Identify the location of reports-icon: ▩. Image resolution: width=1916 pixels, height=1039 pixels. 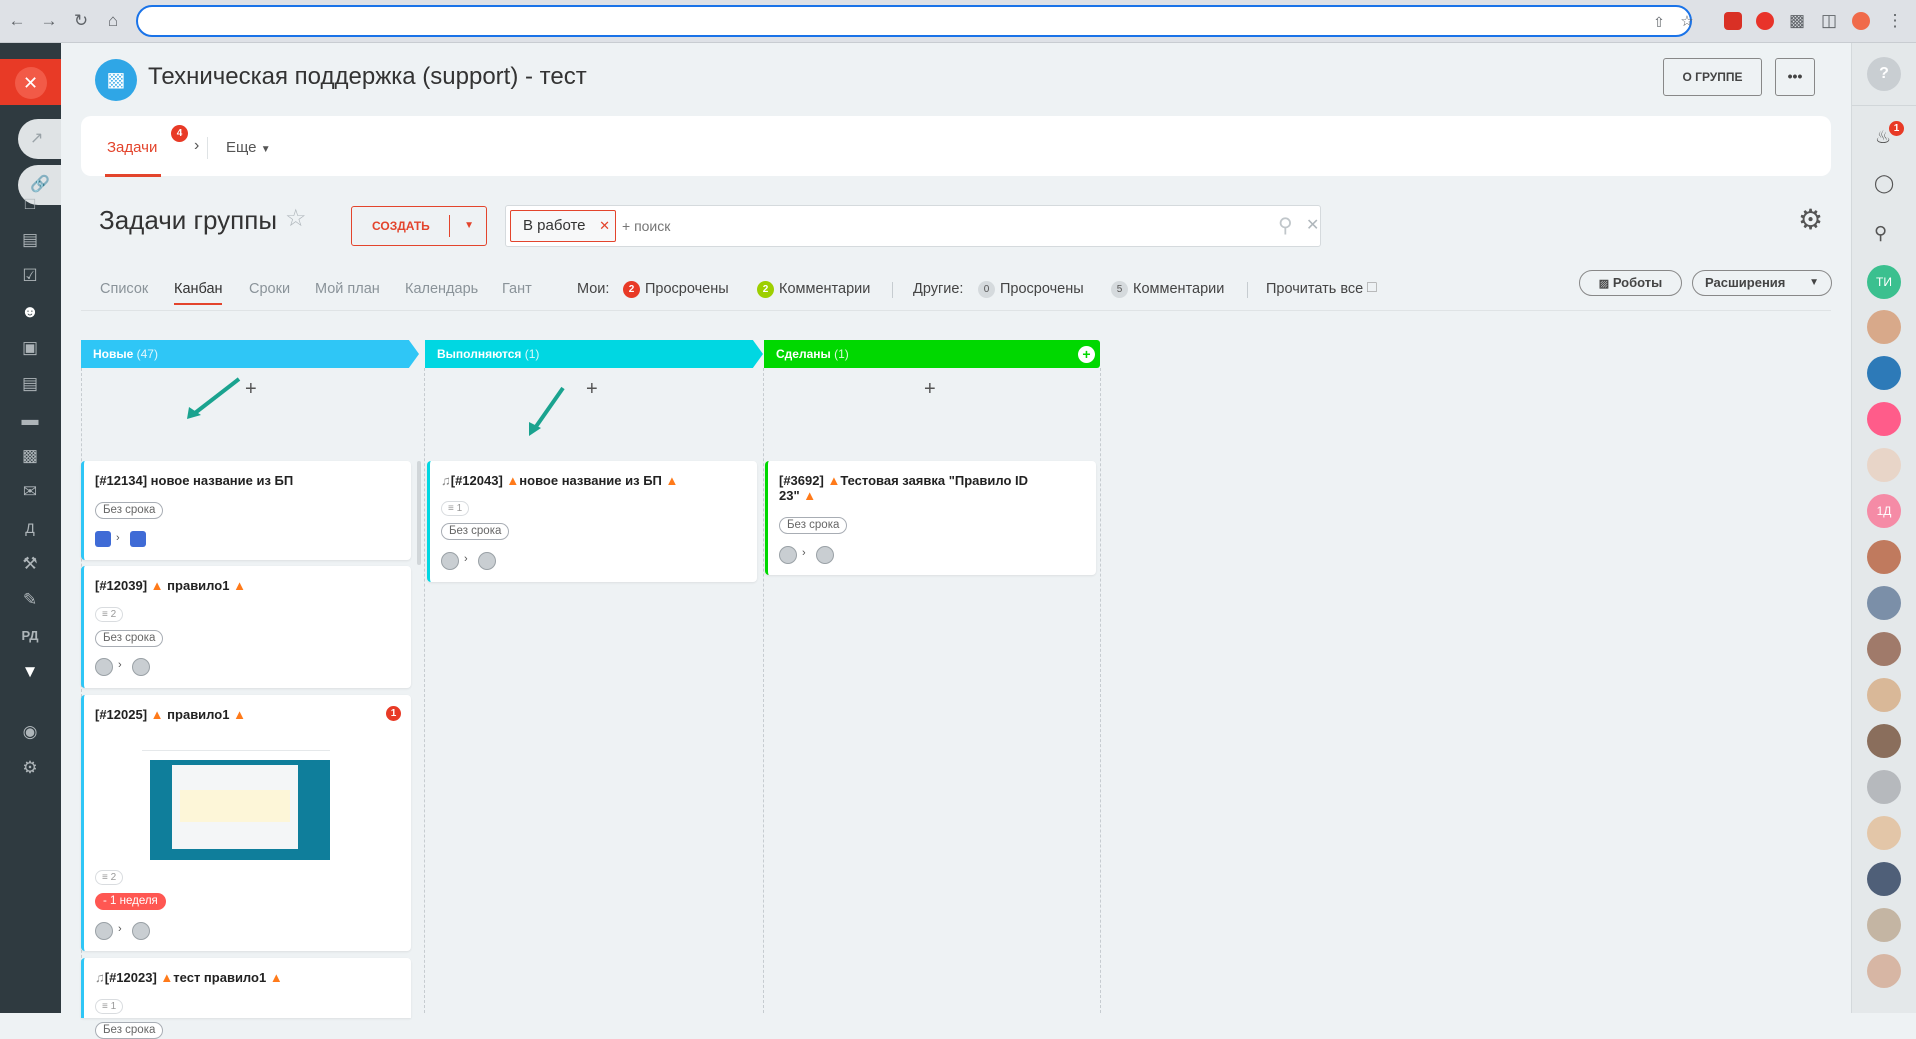
(30, 456).